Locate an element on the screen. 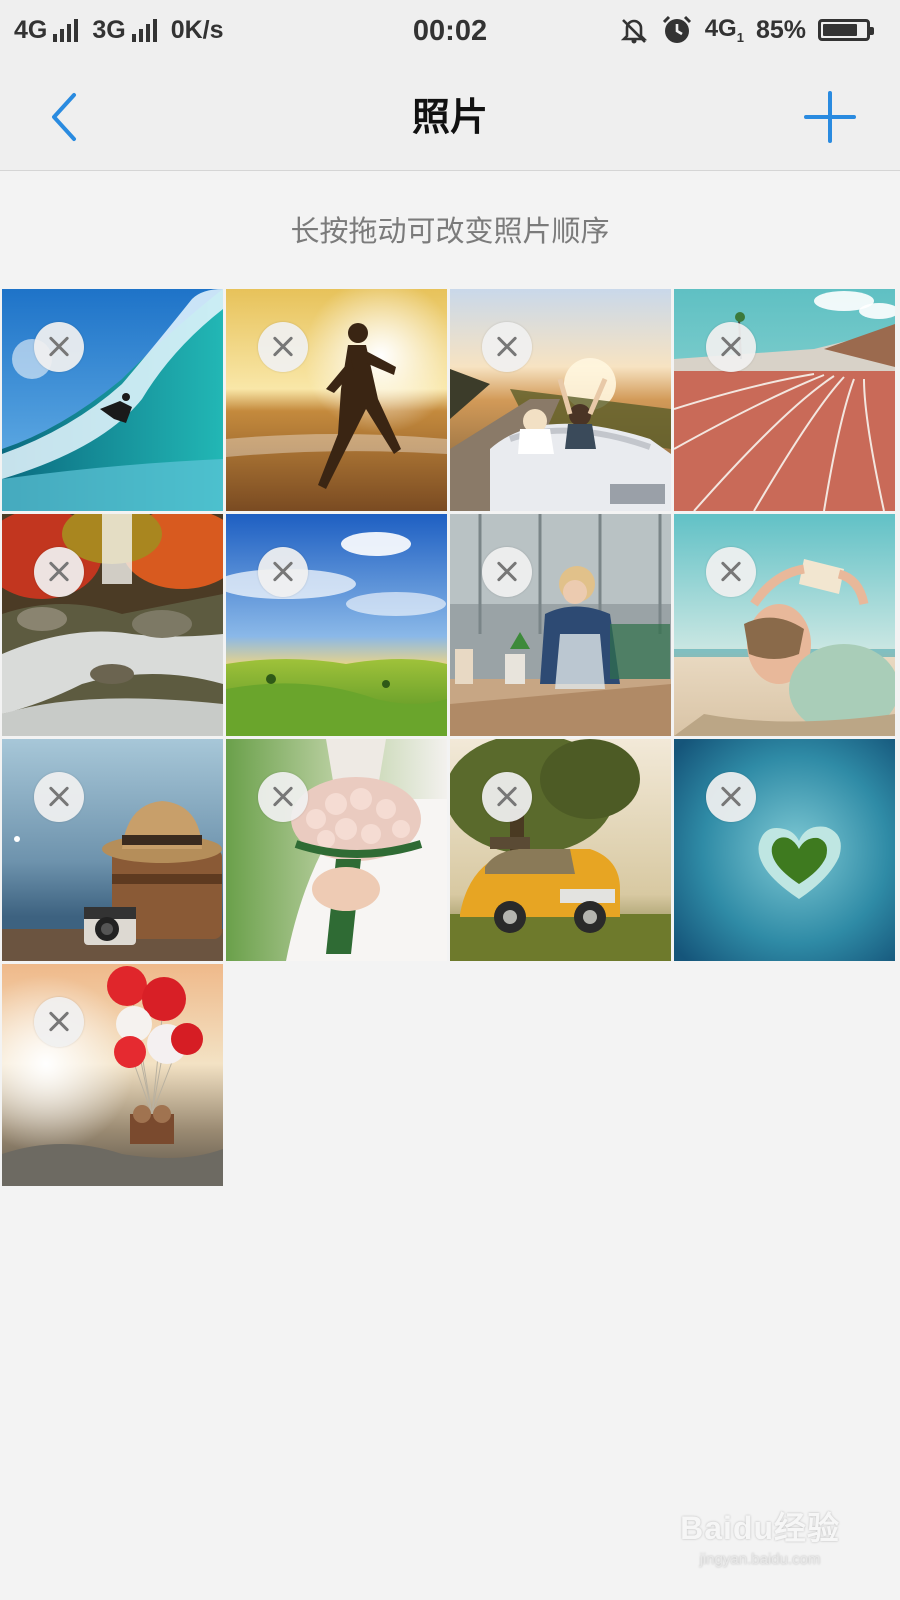  photo-heart-island is located at coordinates (784, 850).